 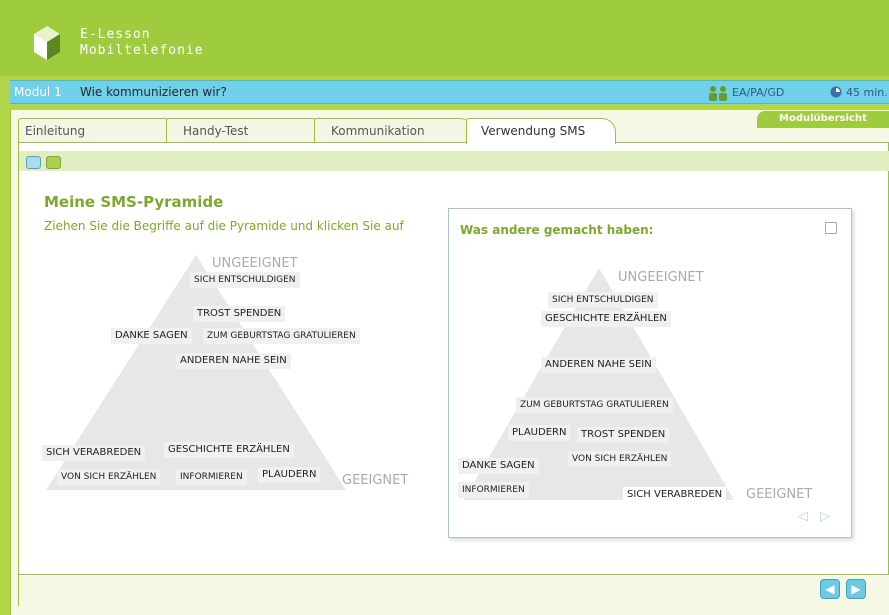 I want to click on method-label: EA/PA/GD, so click(x=758, y=92).